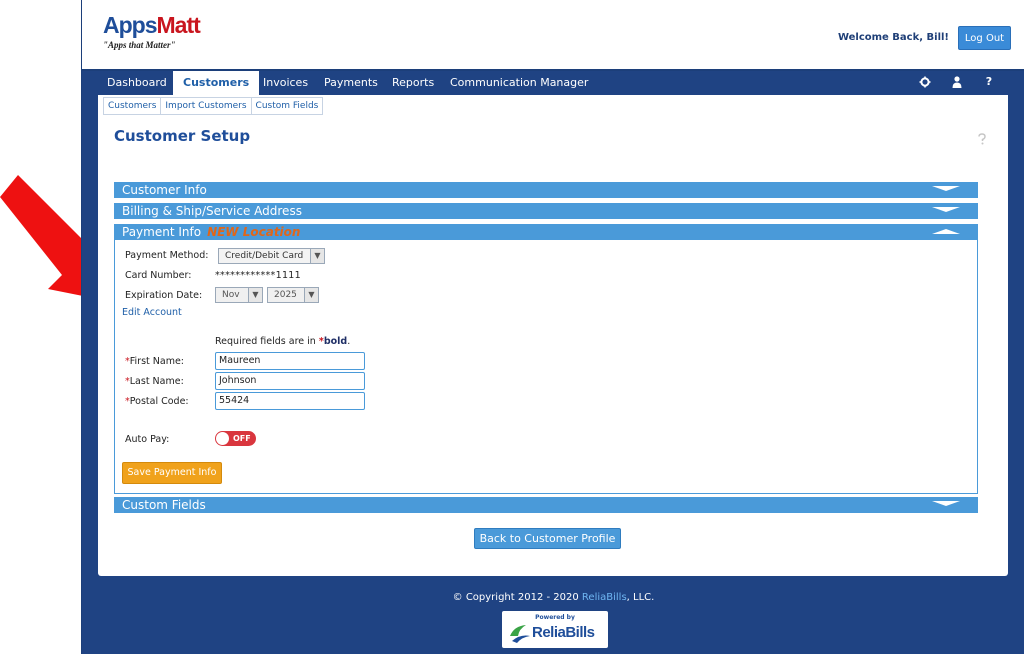 This screenshot has width=1024, height=654. I want to click on postal-code-label-text: Postal Code:, so click(159, 401).